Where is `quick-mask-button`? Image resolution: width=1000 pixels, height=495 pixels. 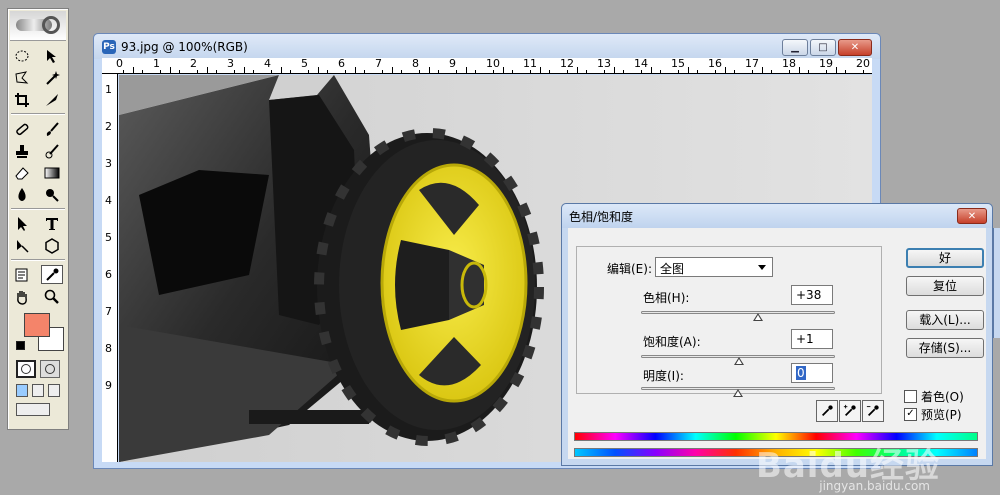
quick-mask-button is located at coordinates (50, 369).